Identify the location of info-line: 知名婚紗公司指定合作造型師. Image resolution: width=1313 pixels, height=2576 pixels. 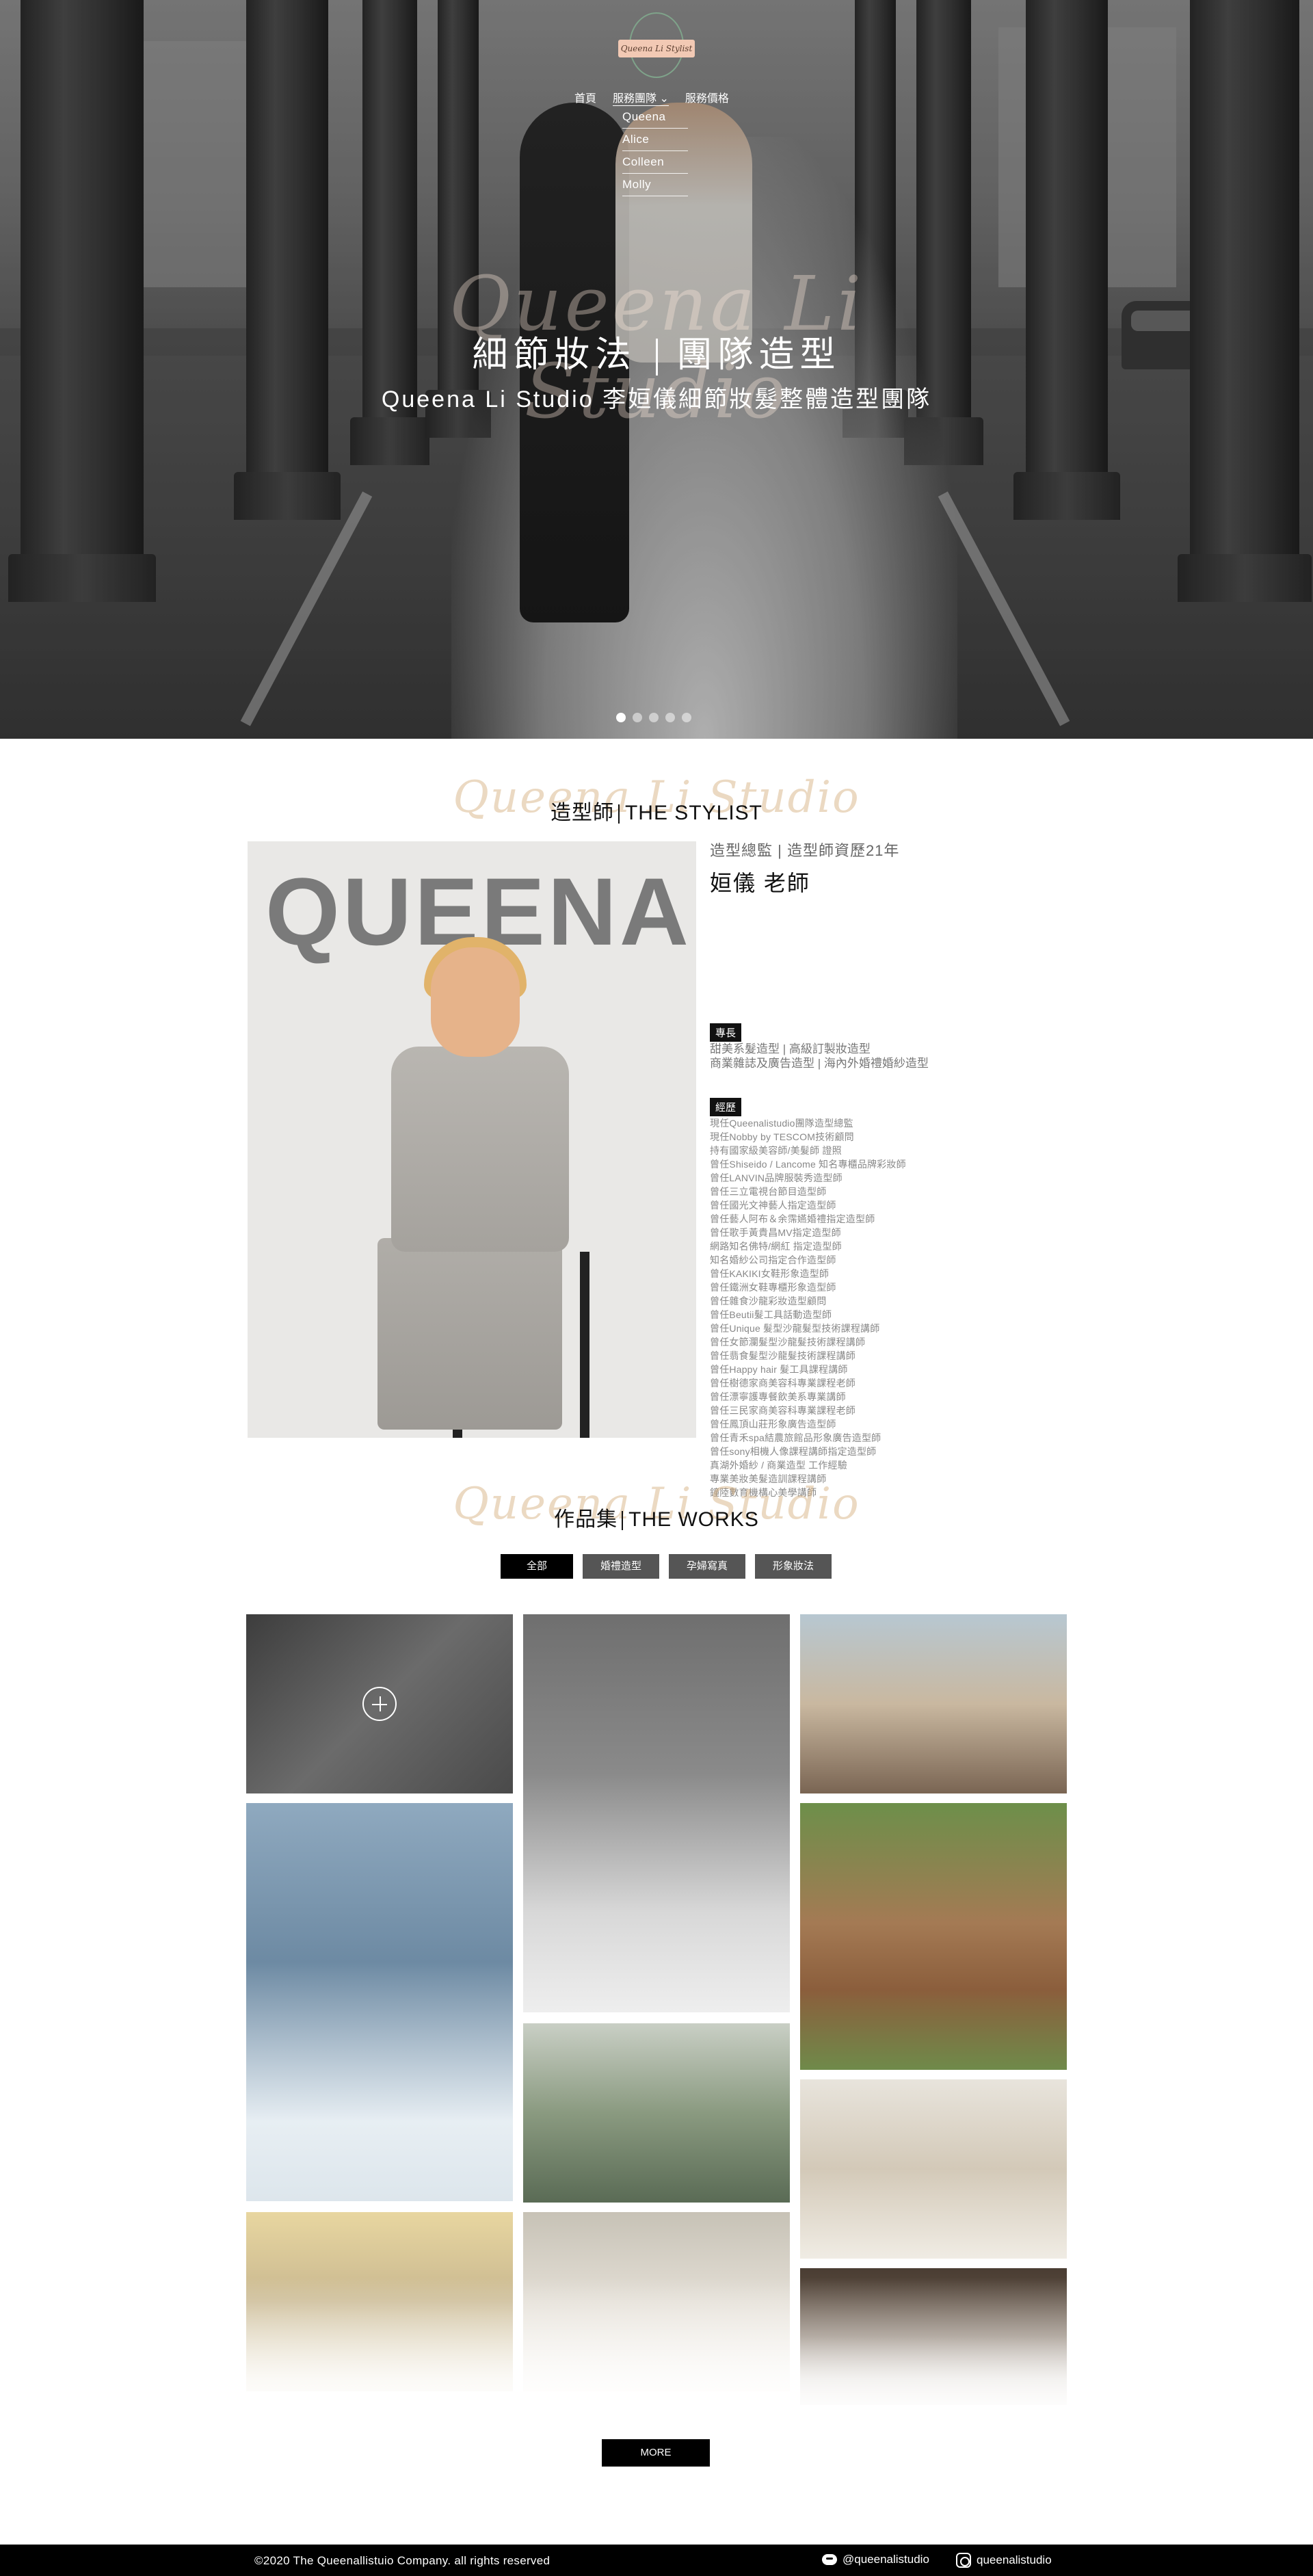
(773, 1259).